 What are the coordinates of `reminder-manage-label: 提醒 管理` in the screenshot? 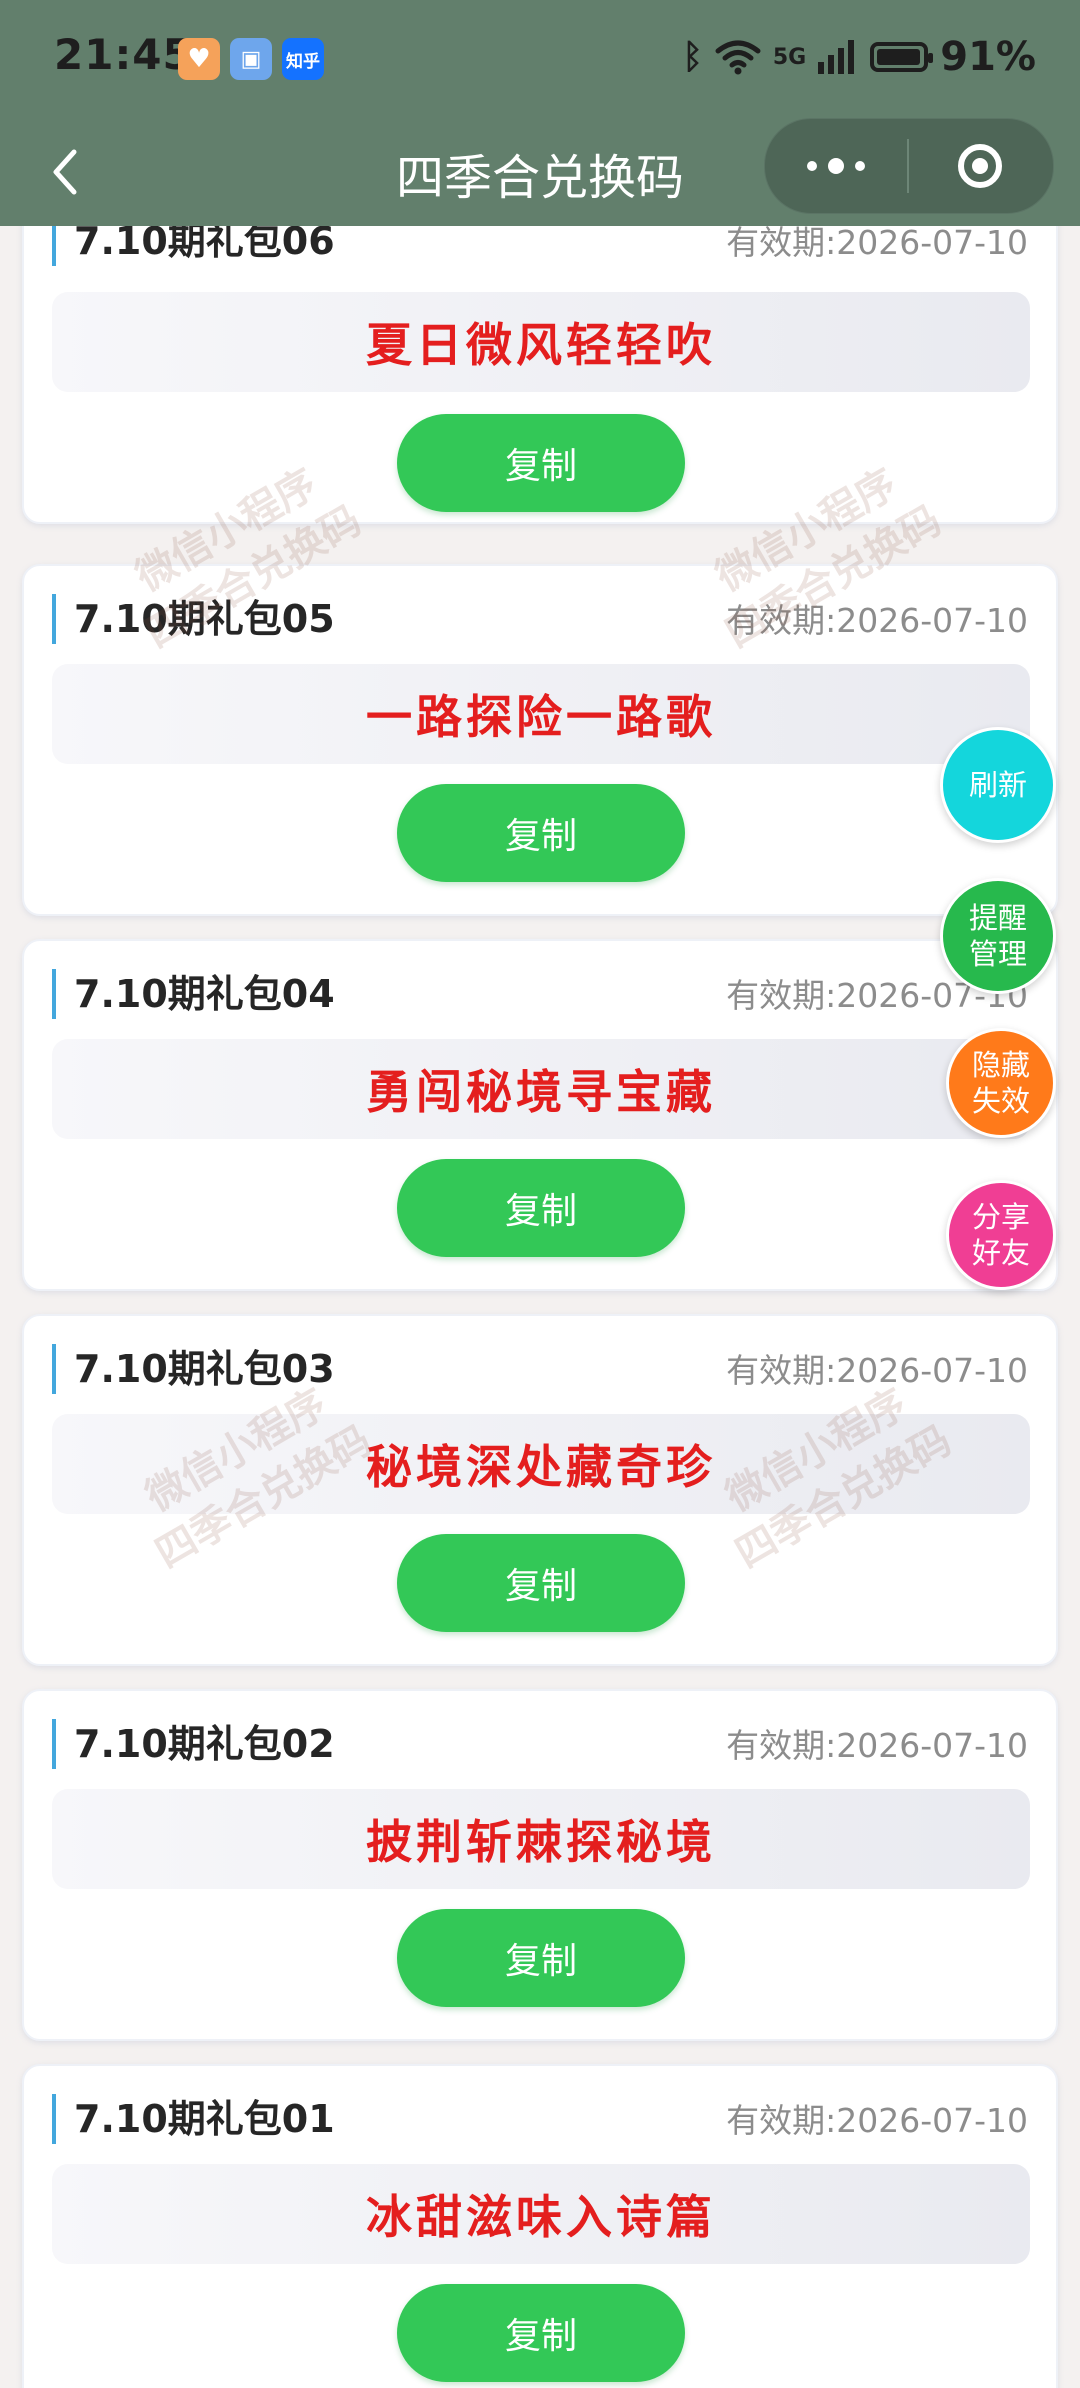 It's located at (998, 936).